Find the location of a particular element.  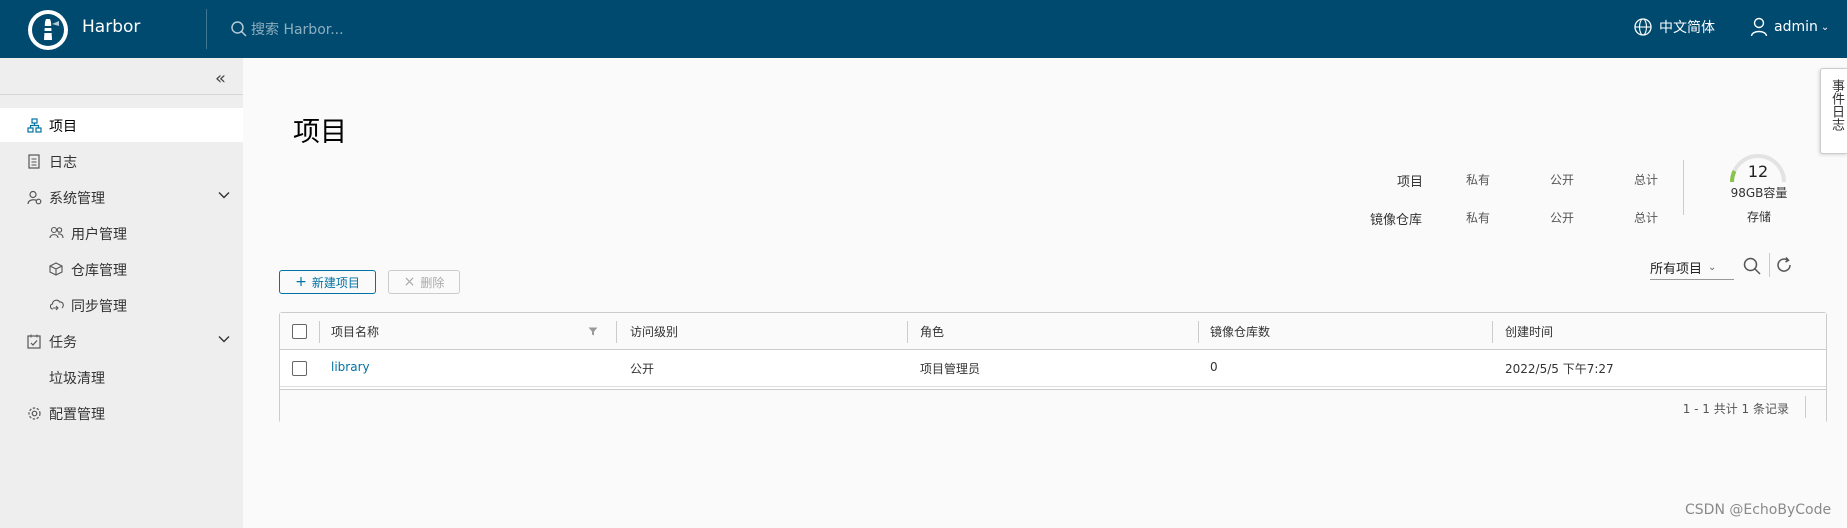

new-project-button: + 新建项目 is located at coordinates (327, 282).